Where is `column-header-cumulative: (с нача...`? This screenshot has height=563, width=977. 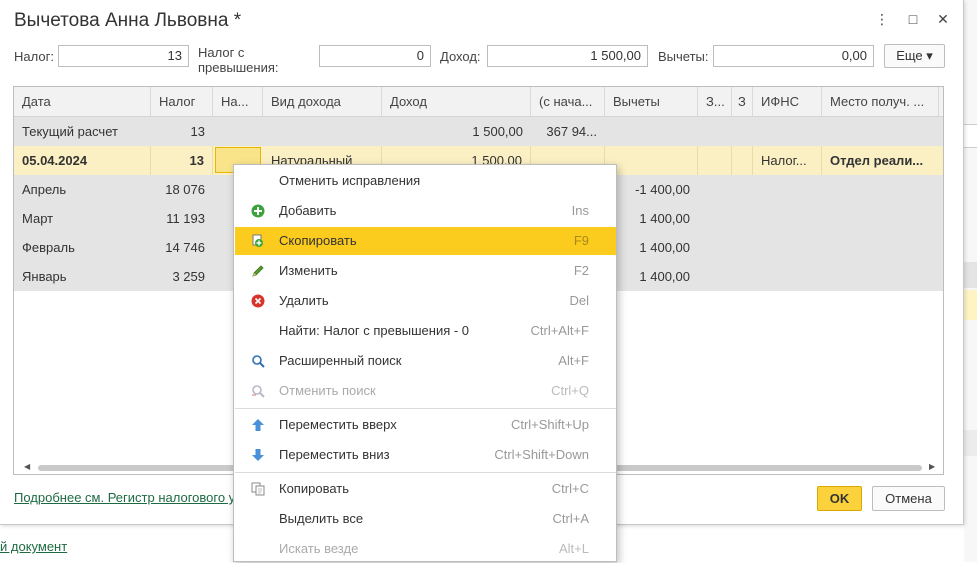 column-header-cumulative: (с нача... is located at coordinates (568, 101).